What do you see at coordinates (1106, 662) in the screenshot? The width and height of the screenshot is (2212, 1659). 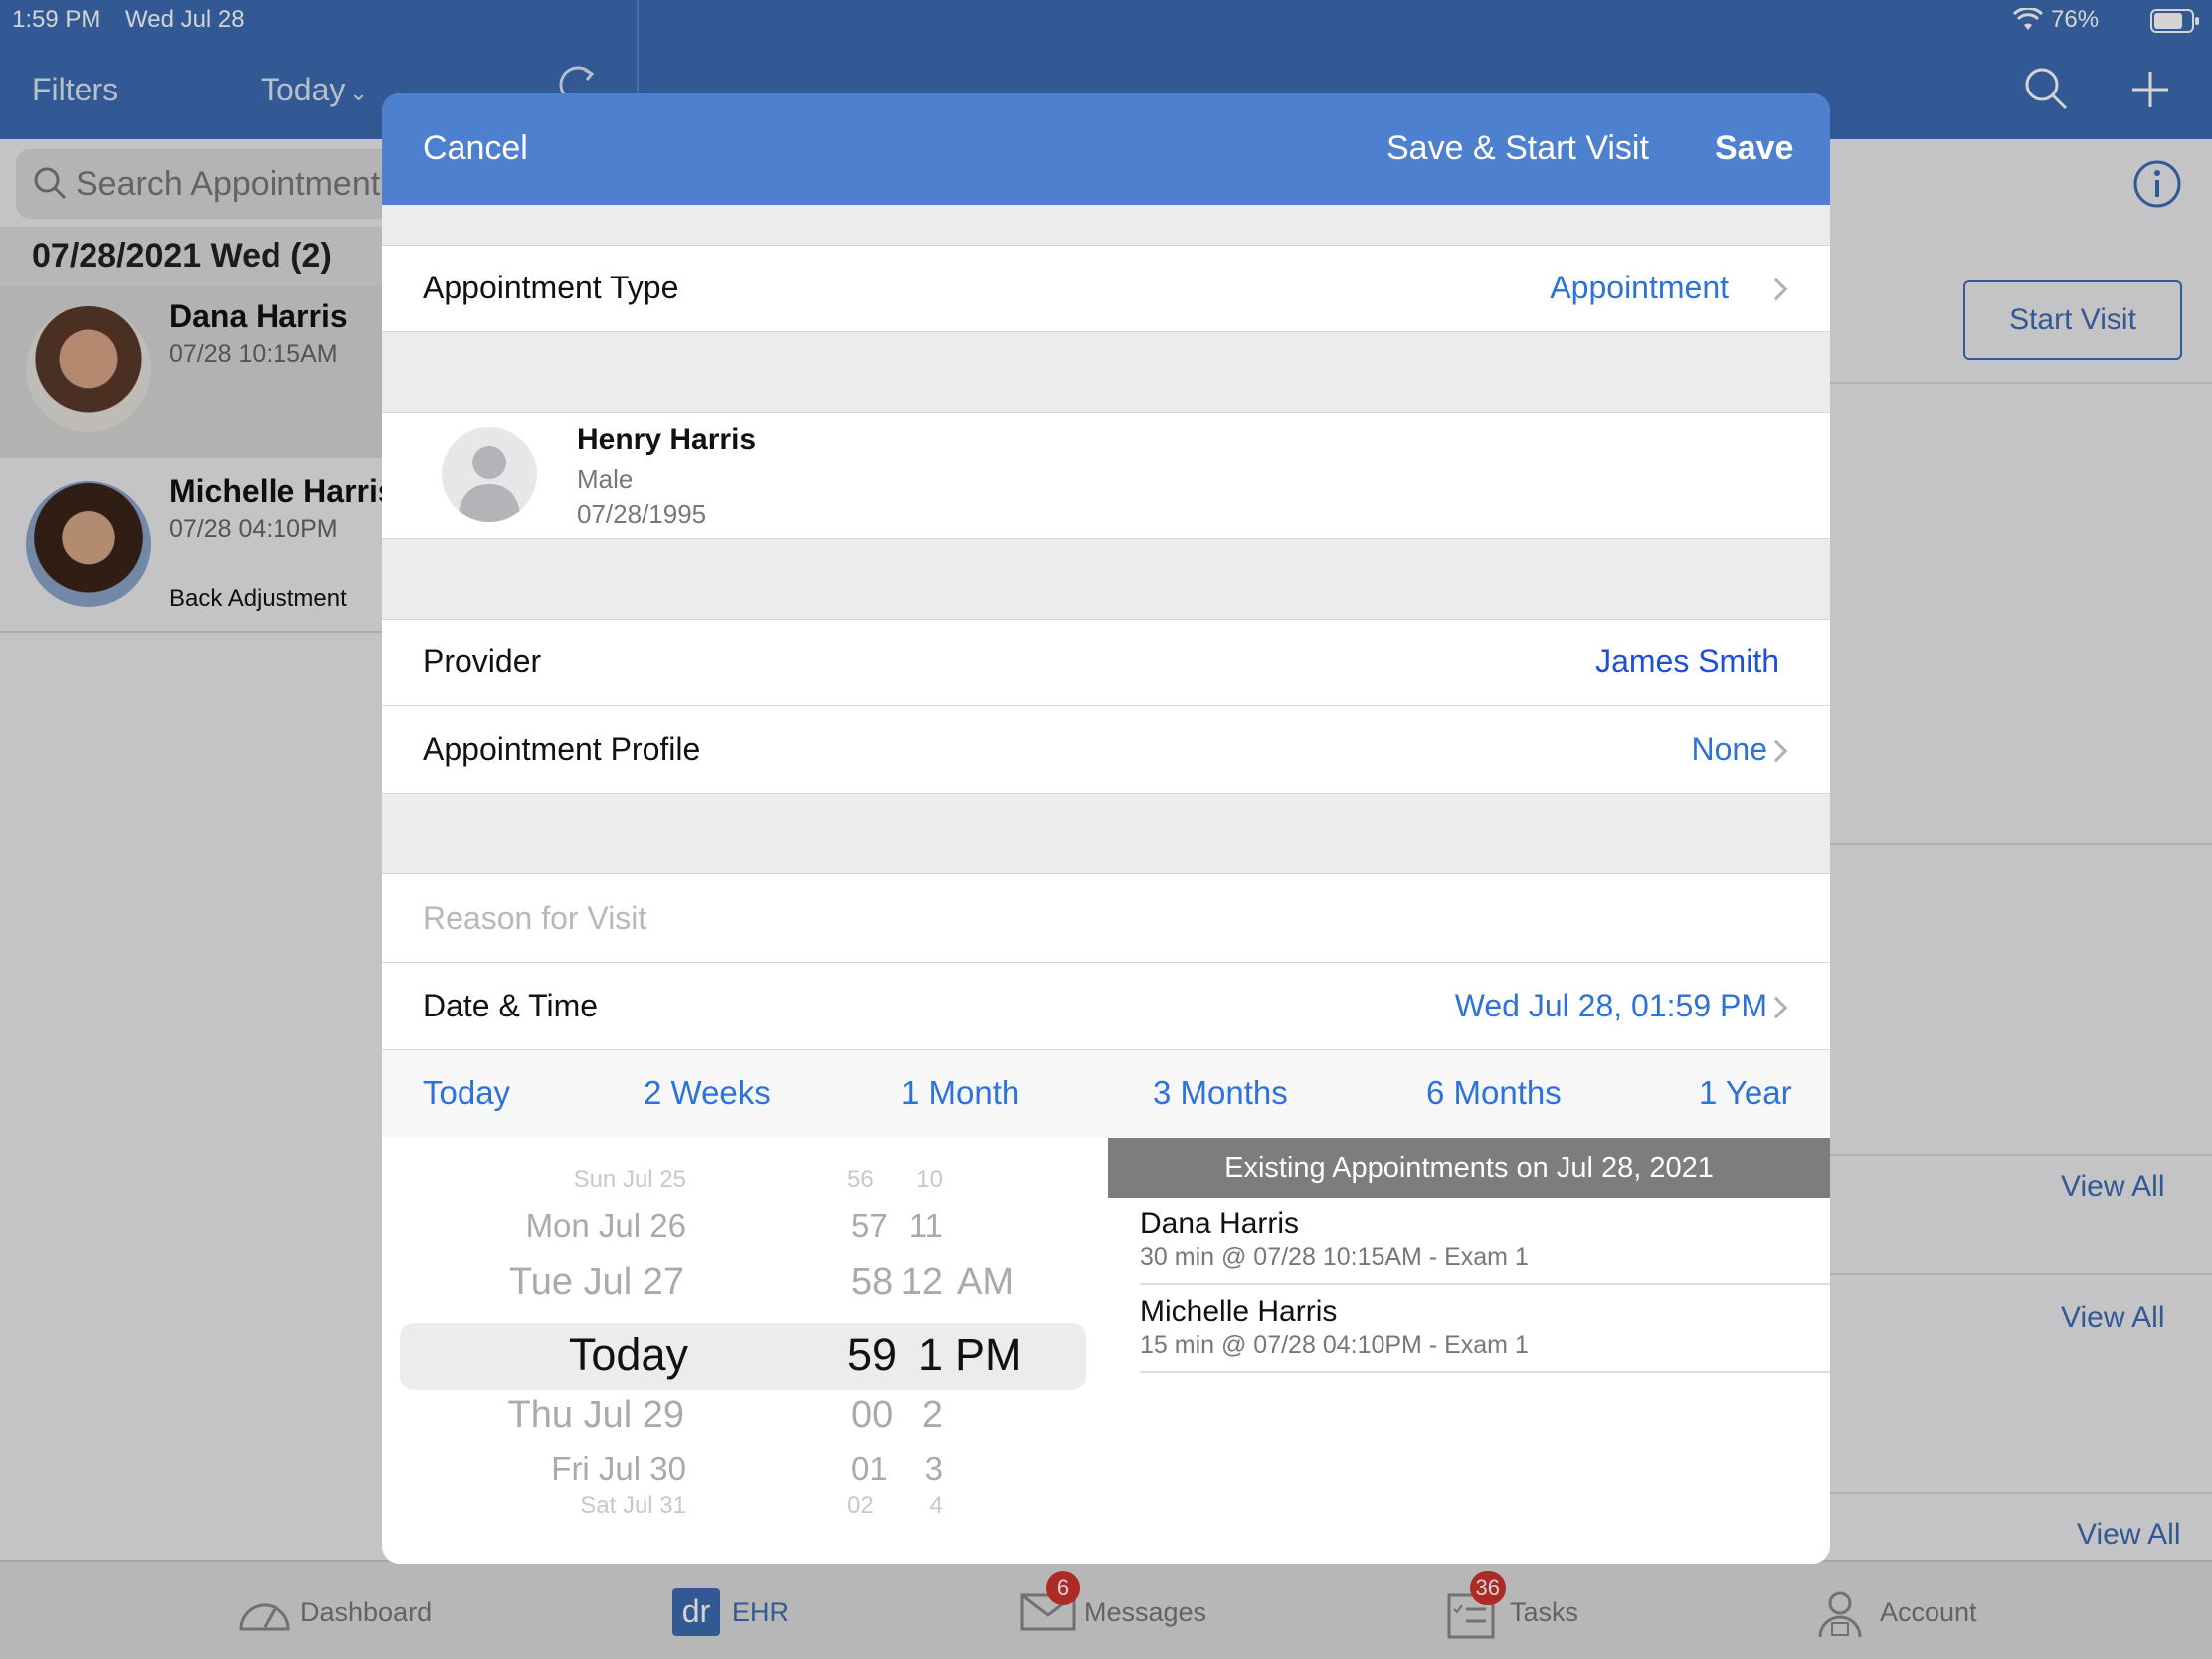 I see `provider-row: Provider James Smith` at bounding box center [1106, 662].